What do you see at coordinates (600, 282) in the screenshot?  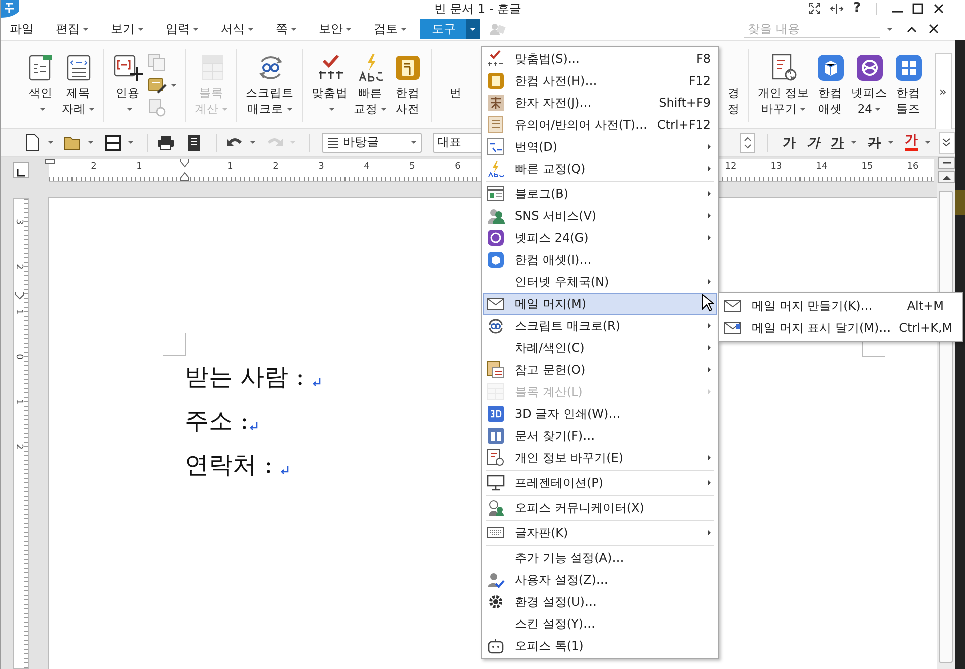 I see `menu-item: 인터넷 우체국(N)` at bounding box center [600, 282].